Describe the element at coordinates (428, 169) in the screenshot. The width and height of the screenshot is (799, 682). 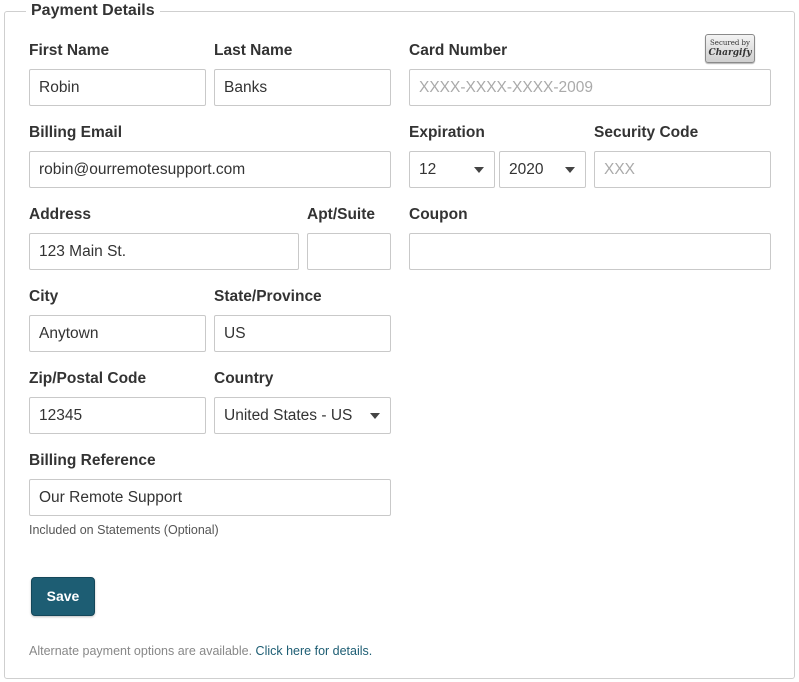
I see `expiration-month-value: 12` at that location.